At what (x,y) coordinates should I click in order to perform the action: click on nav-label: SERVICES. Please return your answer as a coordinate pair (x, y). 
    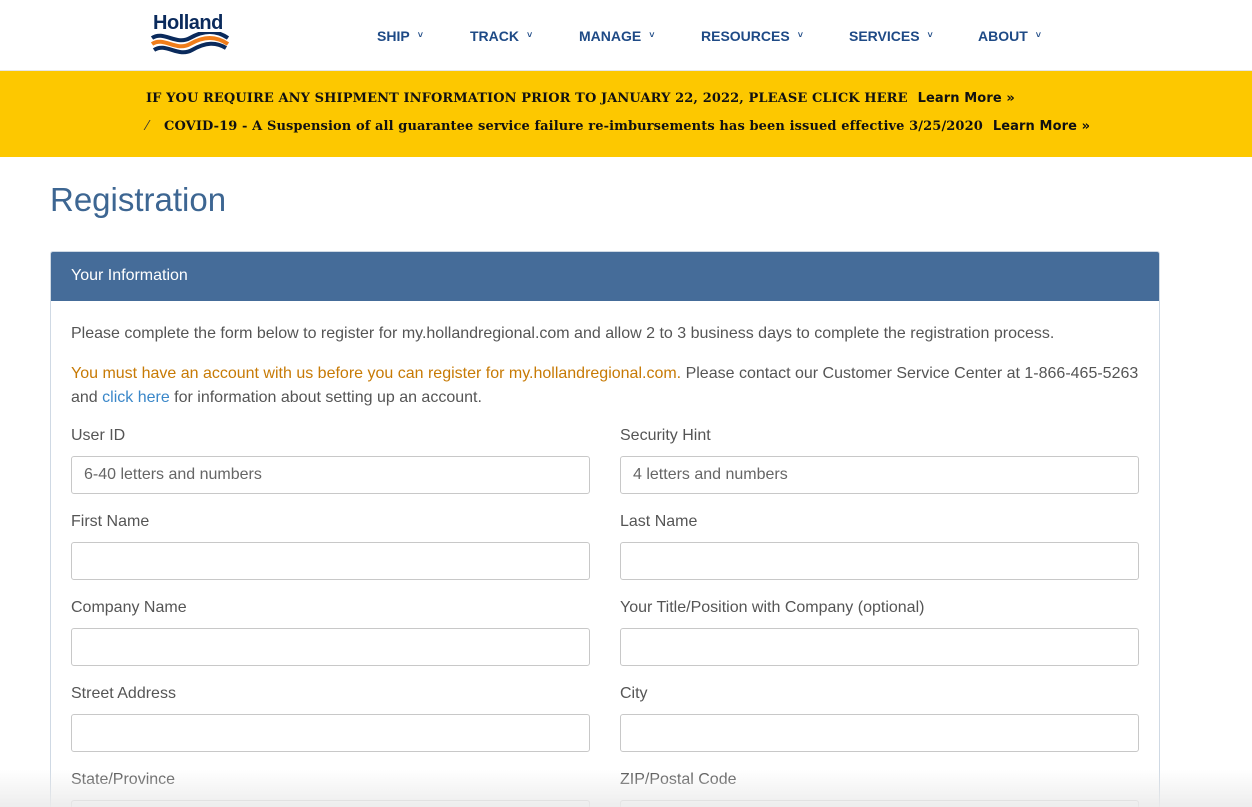
    Looking at the image, I should click on (884, 36).